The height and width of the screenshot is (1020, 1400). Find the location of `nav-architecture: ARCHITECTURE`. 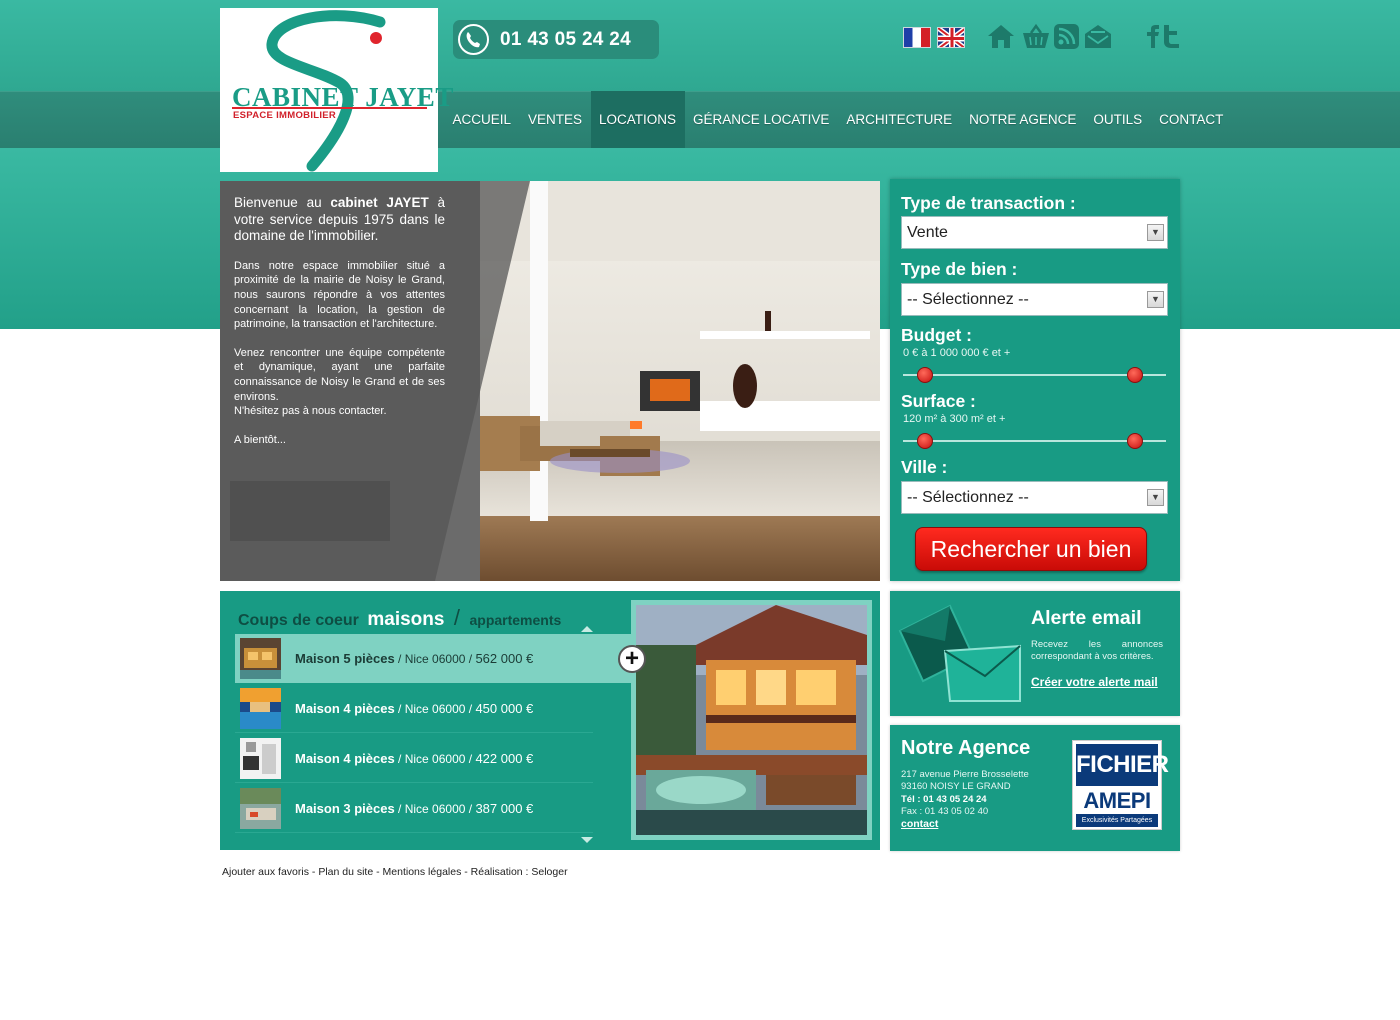

nav-architecture: ARCHITECTURE is located at coordinates (899, 119).